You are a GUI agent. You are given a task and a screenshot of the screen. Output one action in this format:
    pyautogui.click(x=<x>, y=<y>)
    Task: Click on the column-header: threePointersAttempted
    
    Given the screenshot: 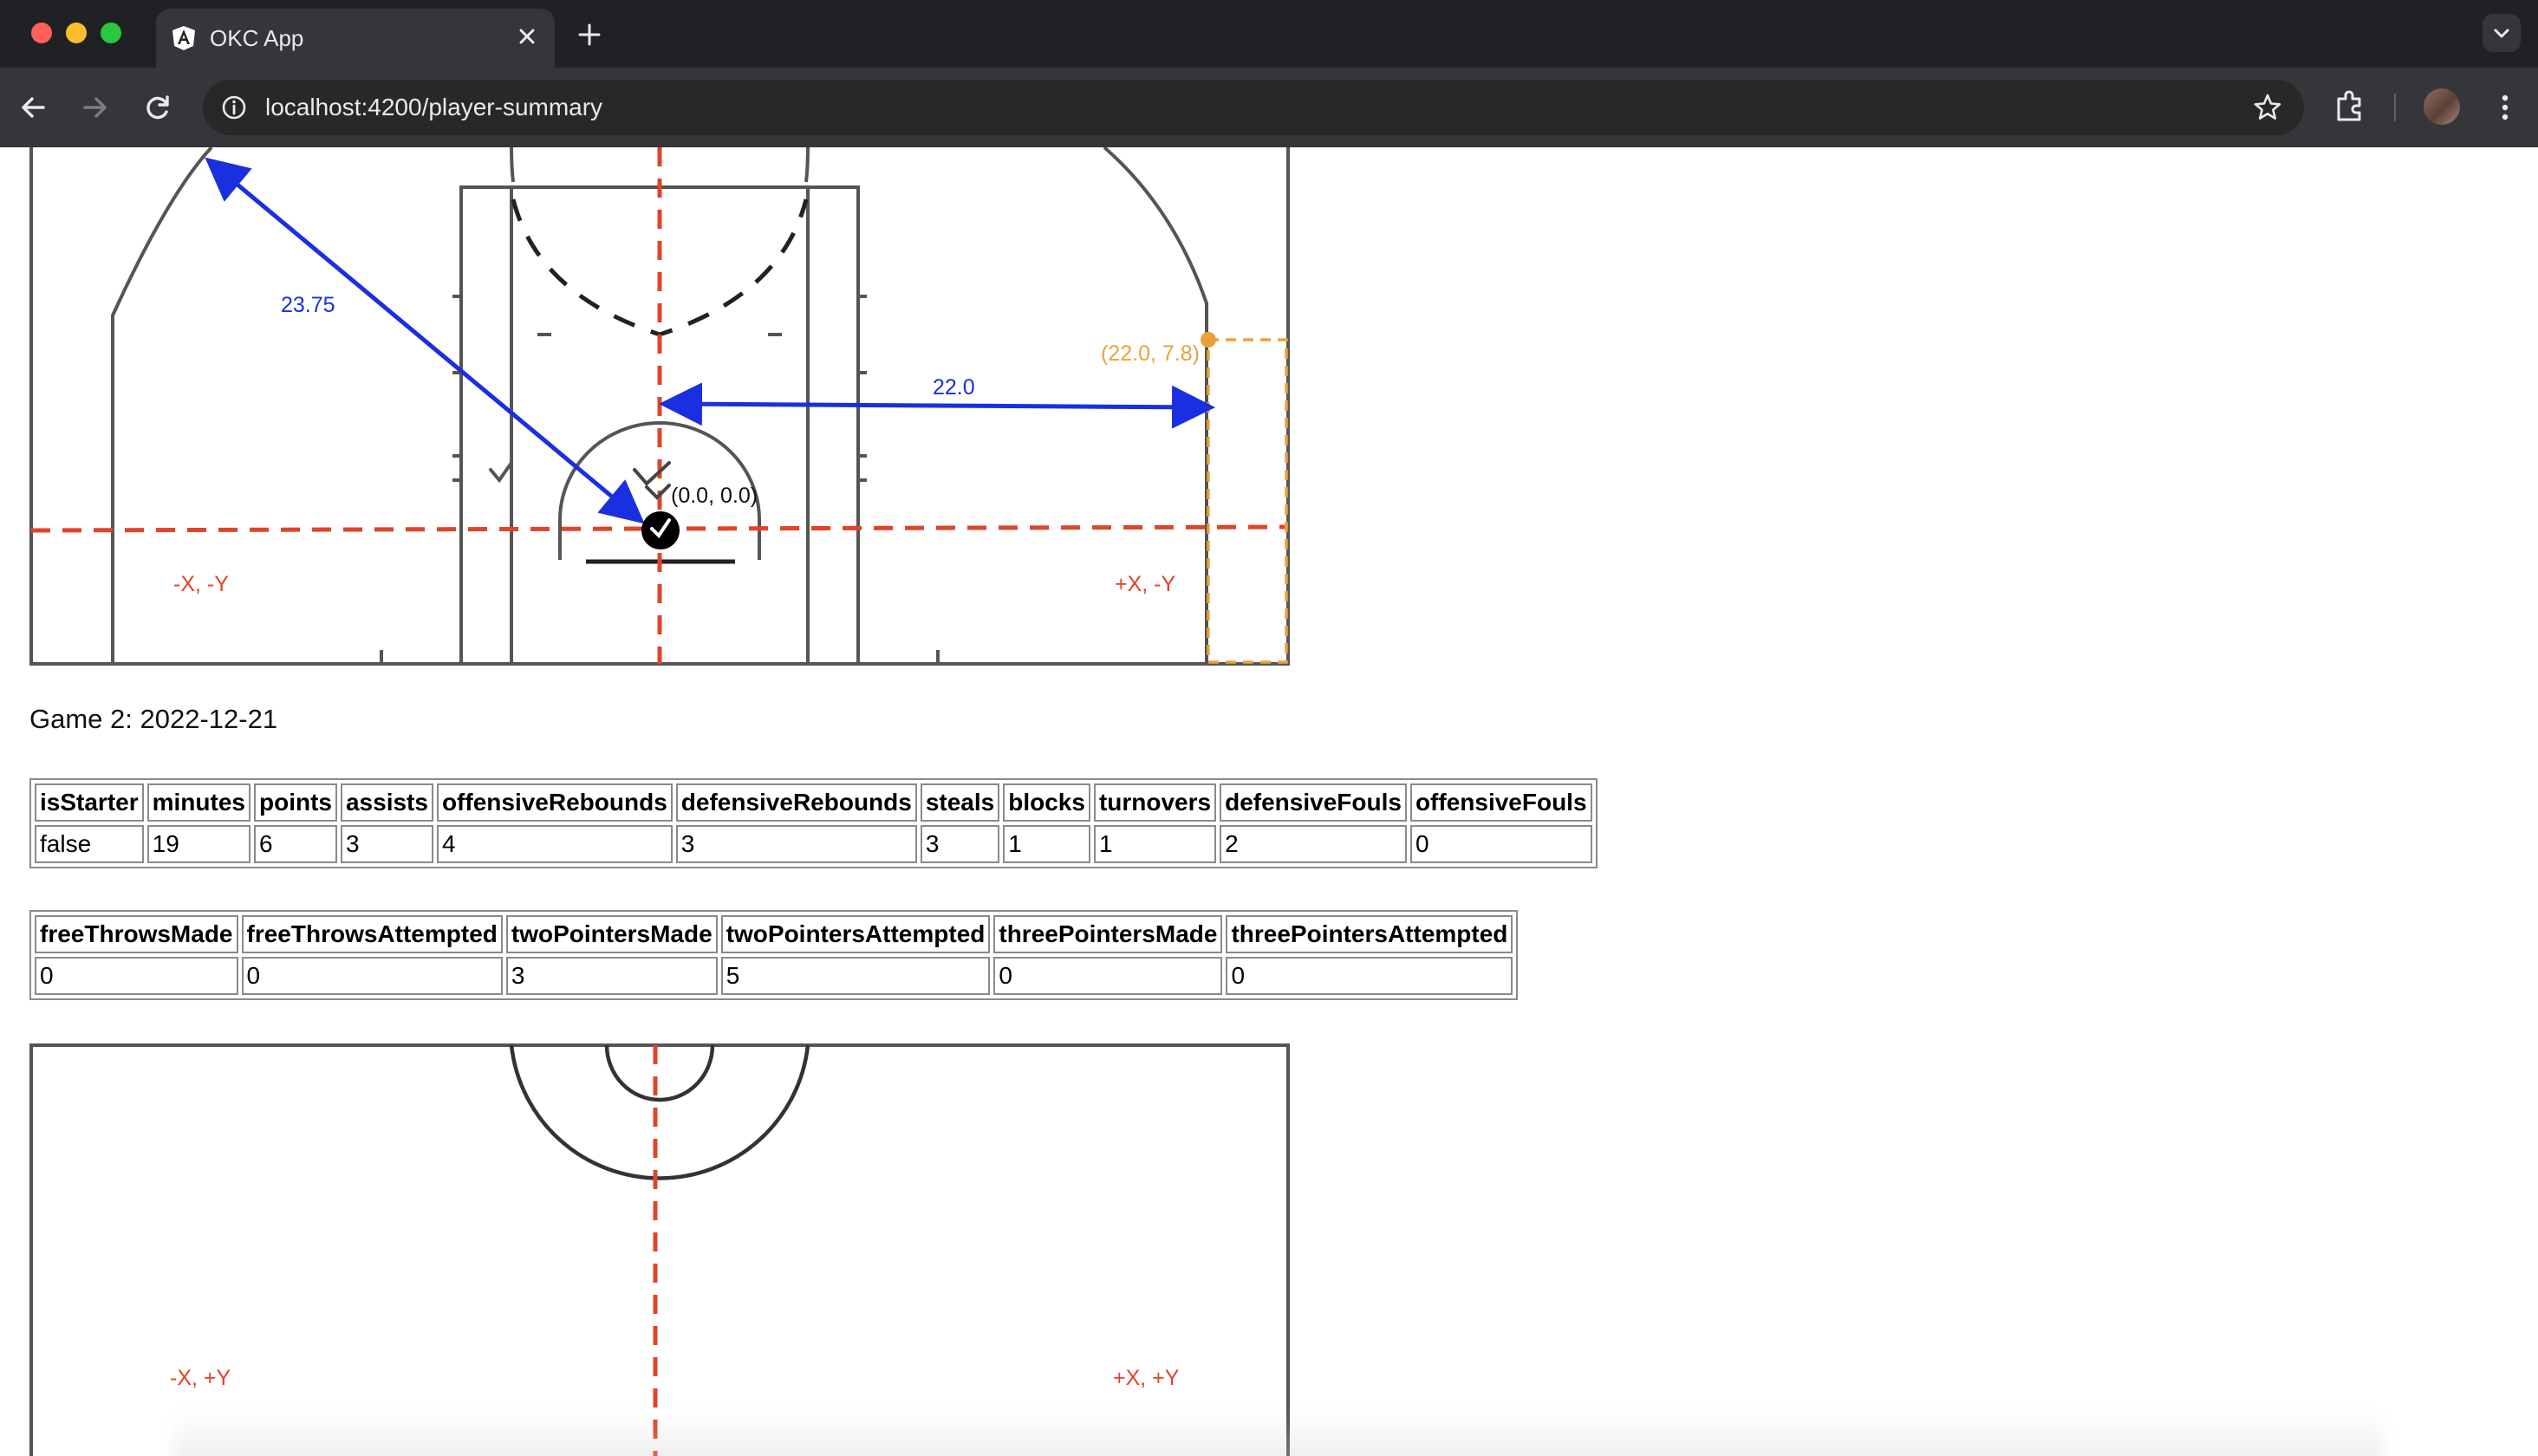 What is the action you would take?
    pyautogui.click(x=1369, y=934)
    